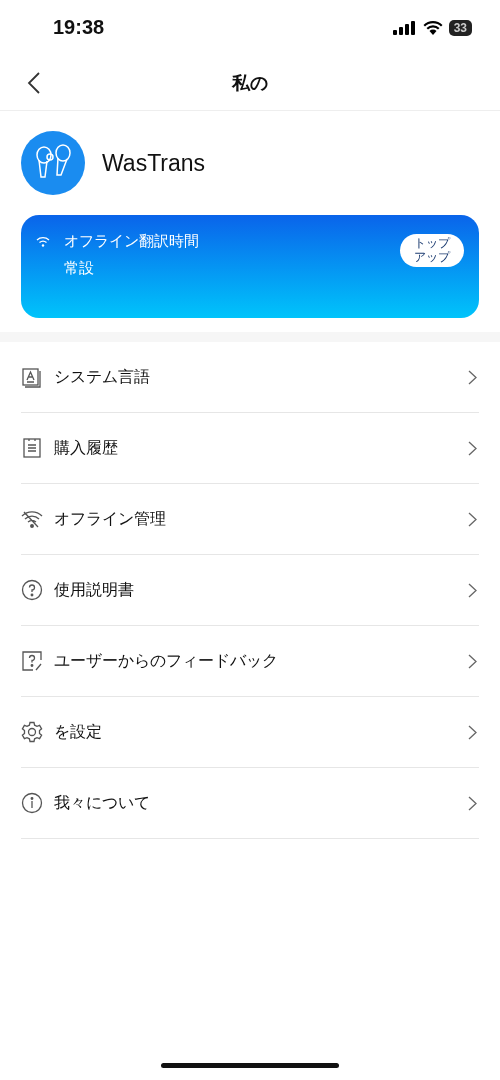 The image size is (500, 1080). I want to click on top-up-button: トップアップ, so click(432, 250).